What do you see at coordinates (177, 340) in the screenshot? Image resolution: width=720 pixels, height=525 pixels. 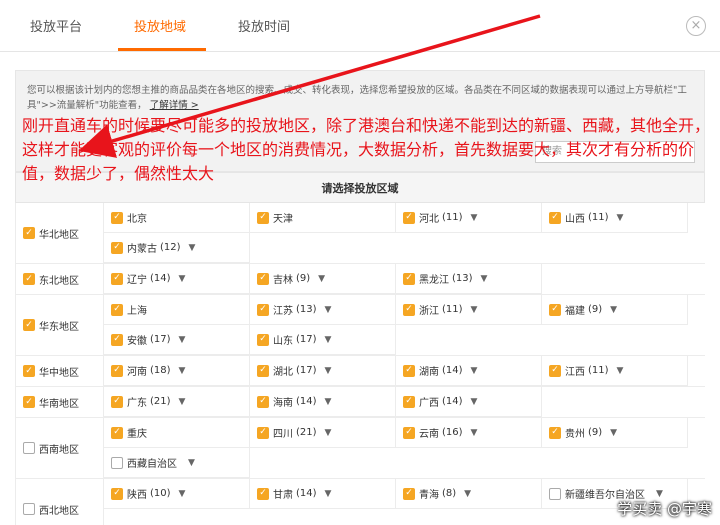 I see `province-checkbox: ✓ 安徽 (17) ▼` at bounding box center [177, 340].